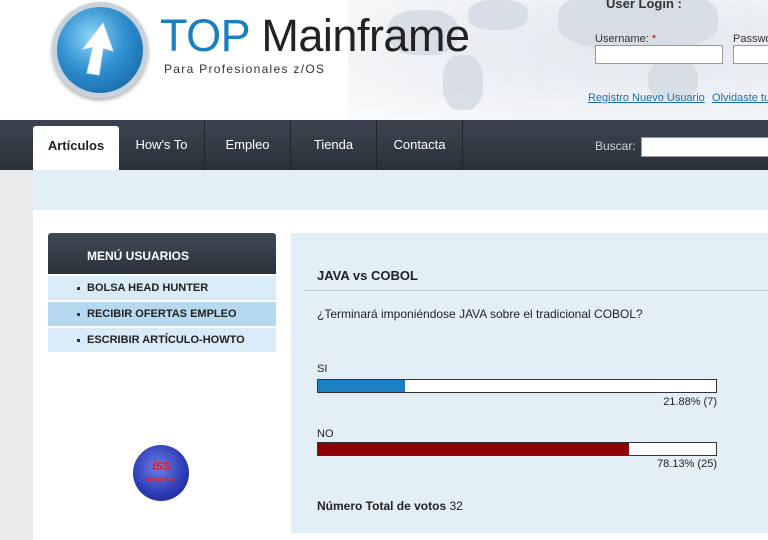 Image resolution: width=768 pixels, height=540 pixels. What do you see at coordinates (325, 434) in the screenshot?
I see `poll-option-label: NO` at bounding box center [325, 434].